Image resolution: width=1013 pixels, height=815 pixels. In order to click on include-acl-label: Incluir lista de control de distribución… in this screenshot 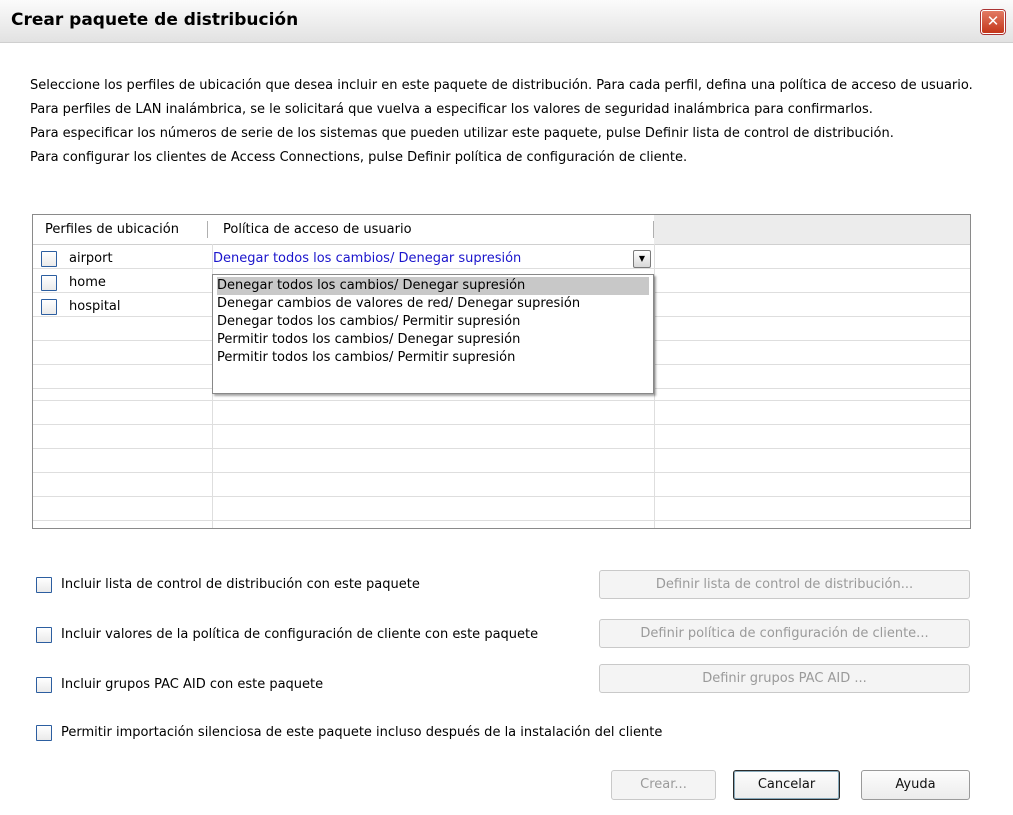, I will do `click(240, 584)`.